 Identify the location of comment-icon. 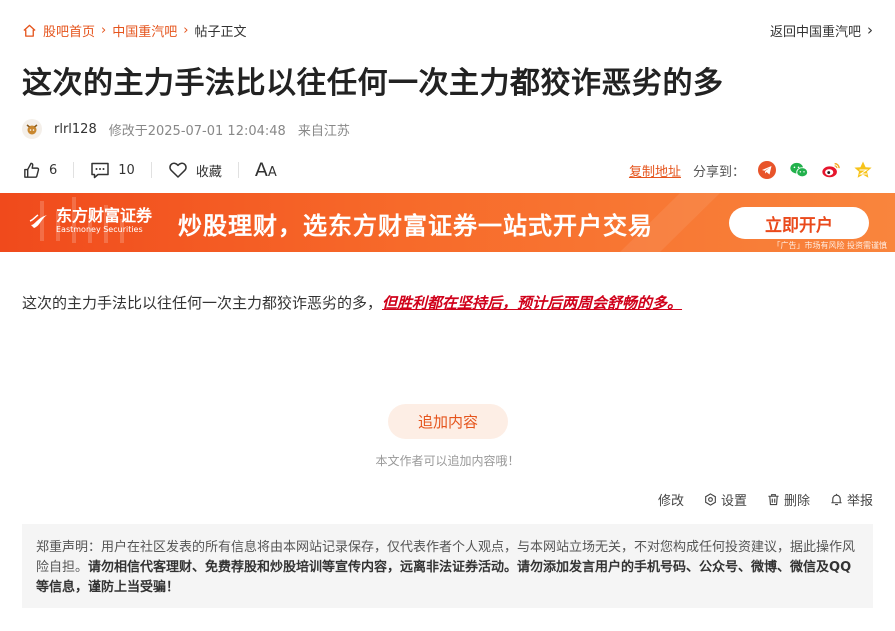
(100, 170).